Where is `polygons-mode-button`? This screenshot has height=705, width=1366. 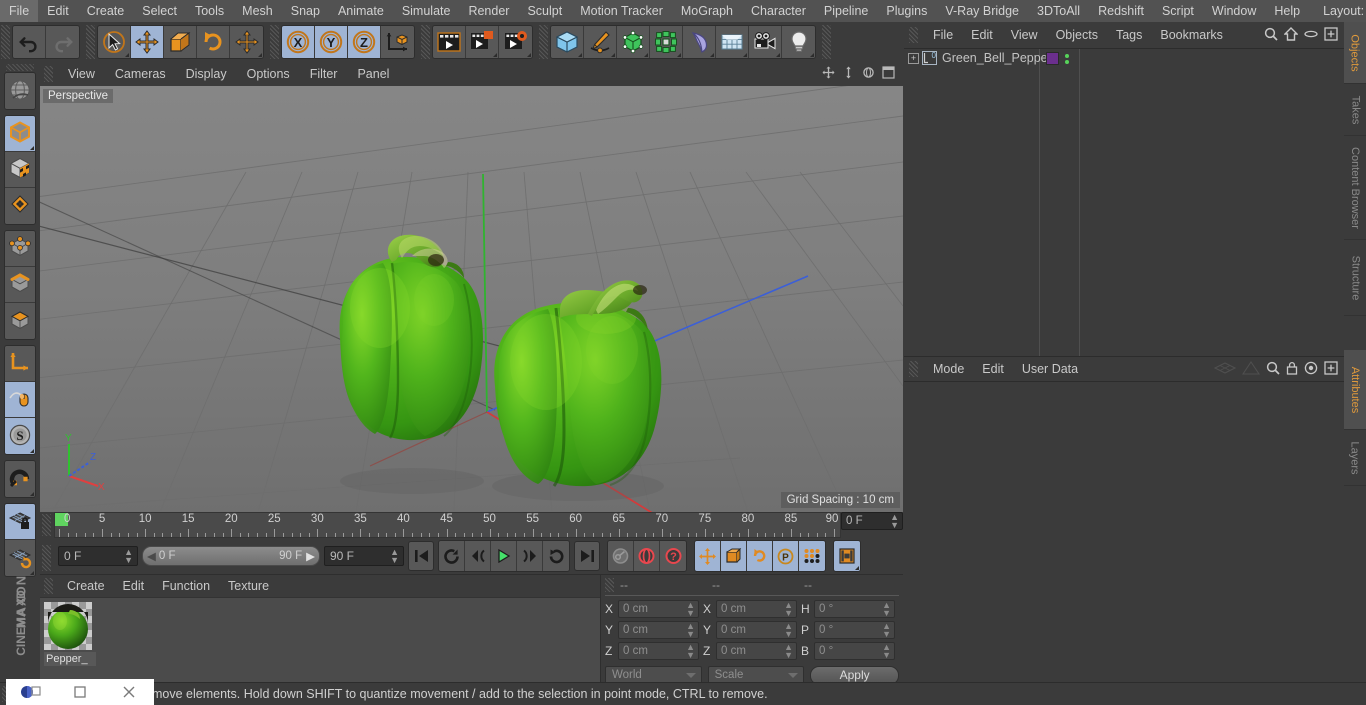
polygons-mode-button is located at coordinates (20, 321).